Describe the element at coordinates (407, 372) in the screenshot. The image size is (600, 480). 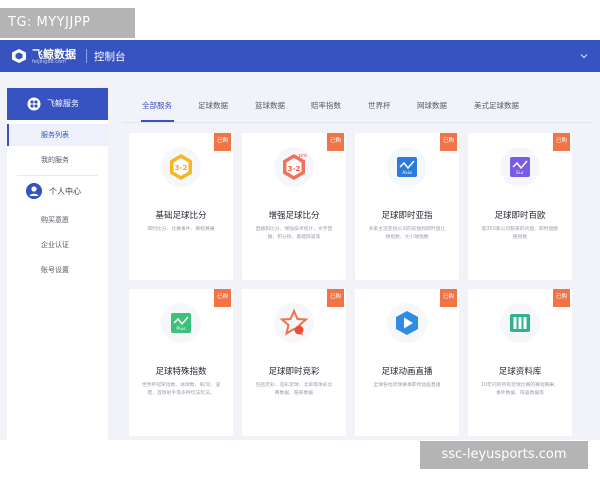
I see `card-title: 足球动画直播` at that location.